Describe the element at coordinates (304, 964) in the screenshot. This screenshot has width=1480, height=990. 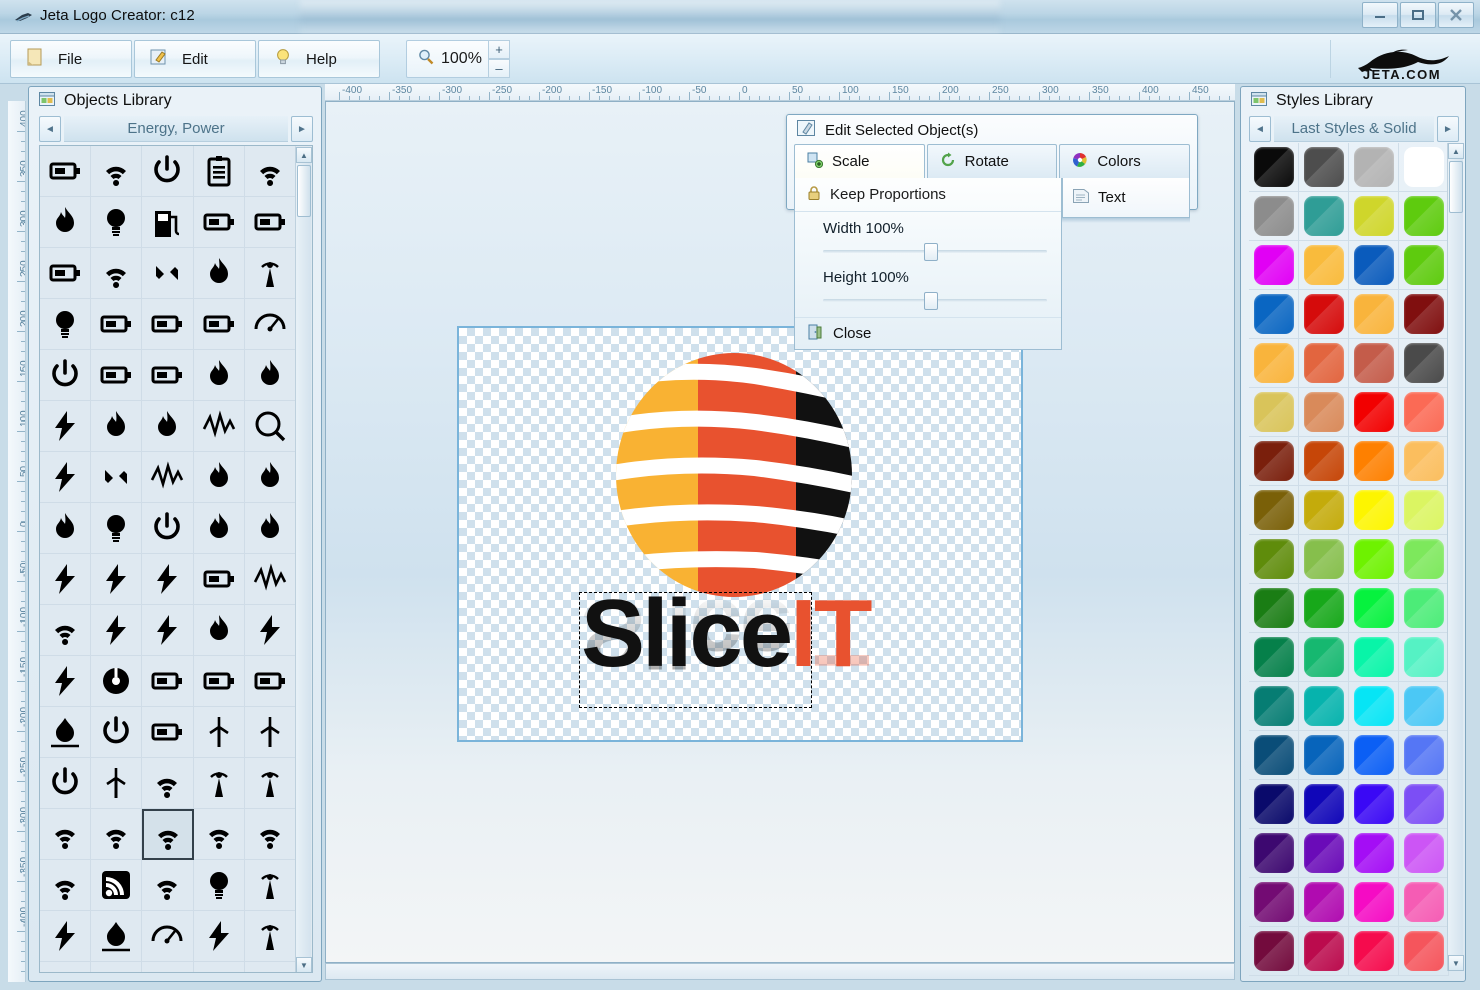
I see `scroll-down-icon: ▼` at that location.